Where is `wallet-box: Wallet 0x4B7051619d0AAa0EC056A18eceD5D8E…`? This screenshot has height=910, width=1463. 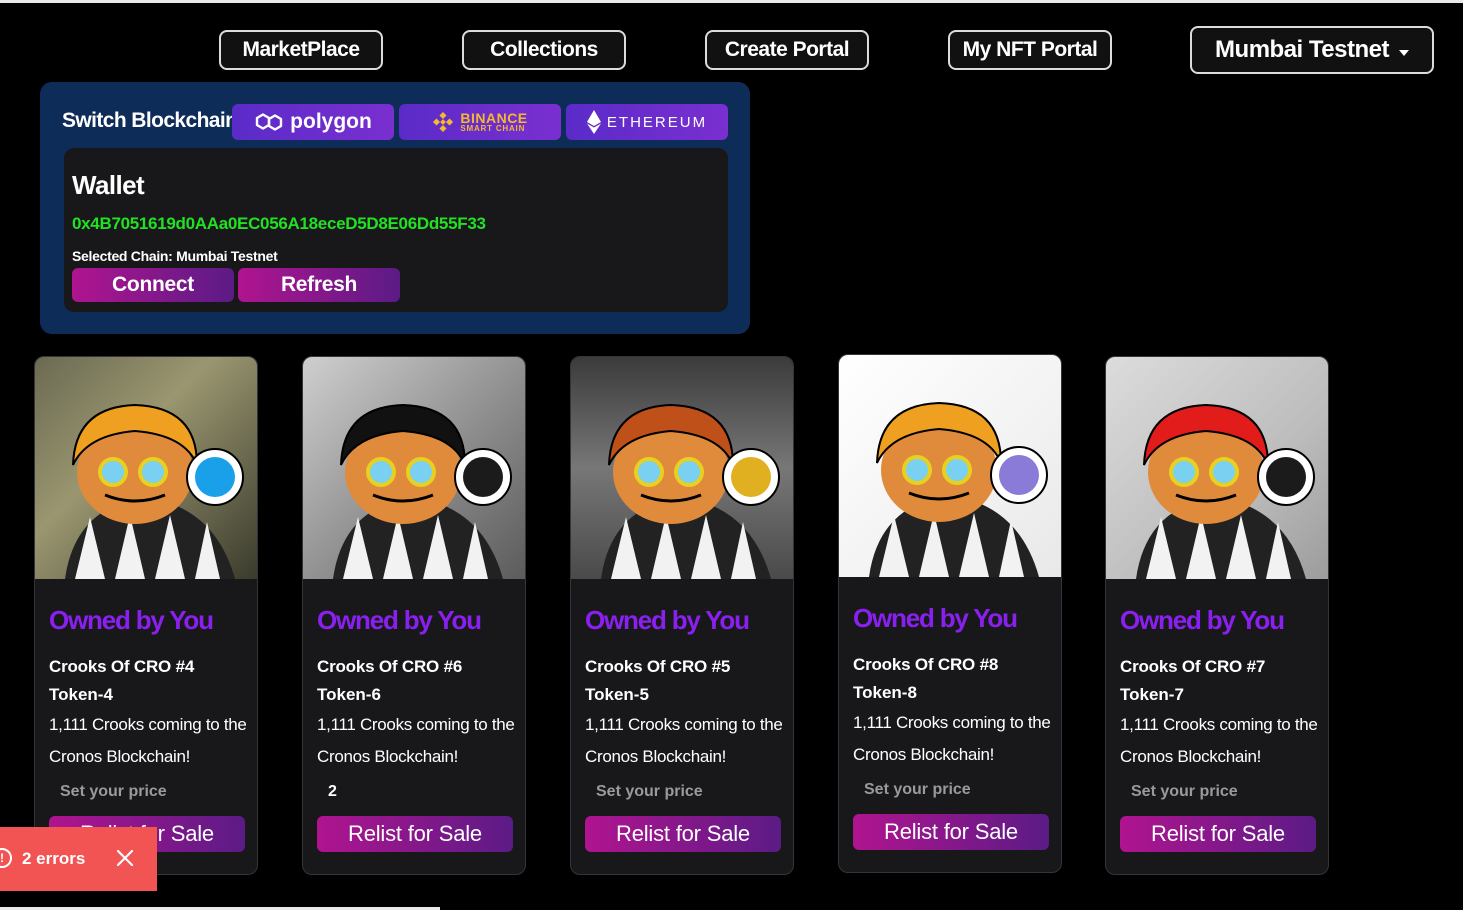 wallet-box: Wallet 0x4B7051619d0AAa0EC056A18eceD5D8E… is located at coordinates (396, 230).